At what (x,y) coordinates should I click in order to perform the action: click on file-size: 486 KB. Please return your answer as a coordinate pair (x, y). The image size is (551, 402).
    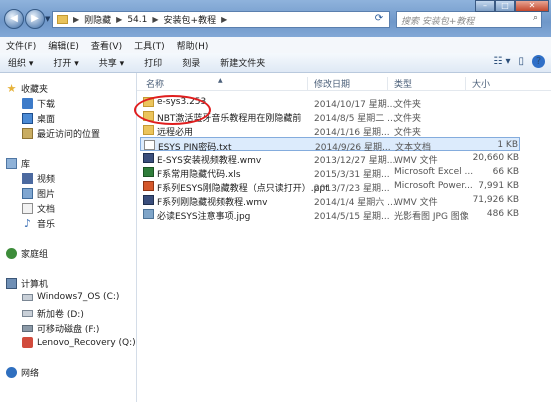
    Looking at the image, I should click on (502, 214).